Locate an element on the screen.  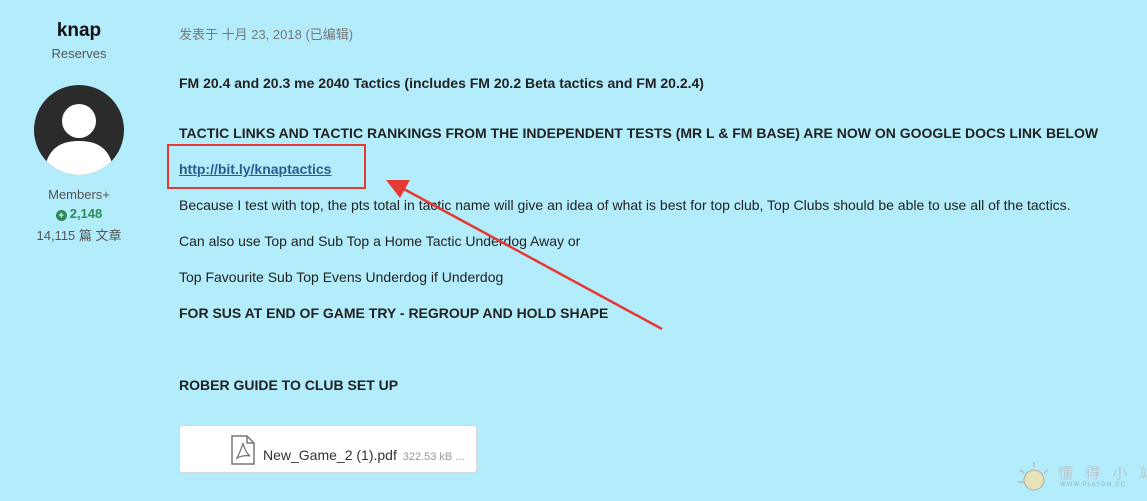
default-user-icon is located at coordinates (79, 139).